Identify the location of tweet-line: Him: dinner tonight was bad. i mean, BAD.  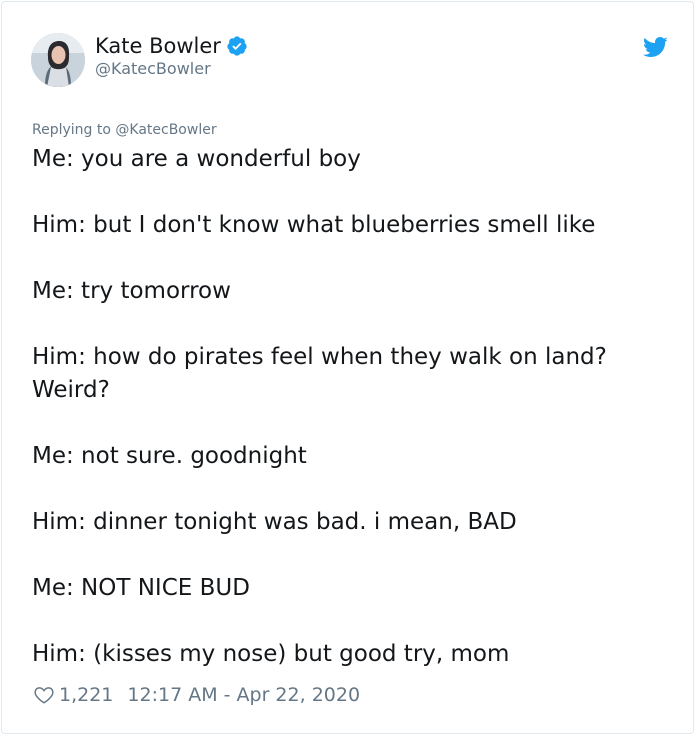
(274, 522).